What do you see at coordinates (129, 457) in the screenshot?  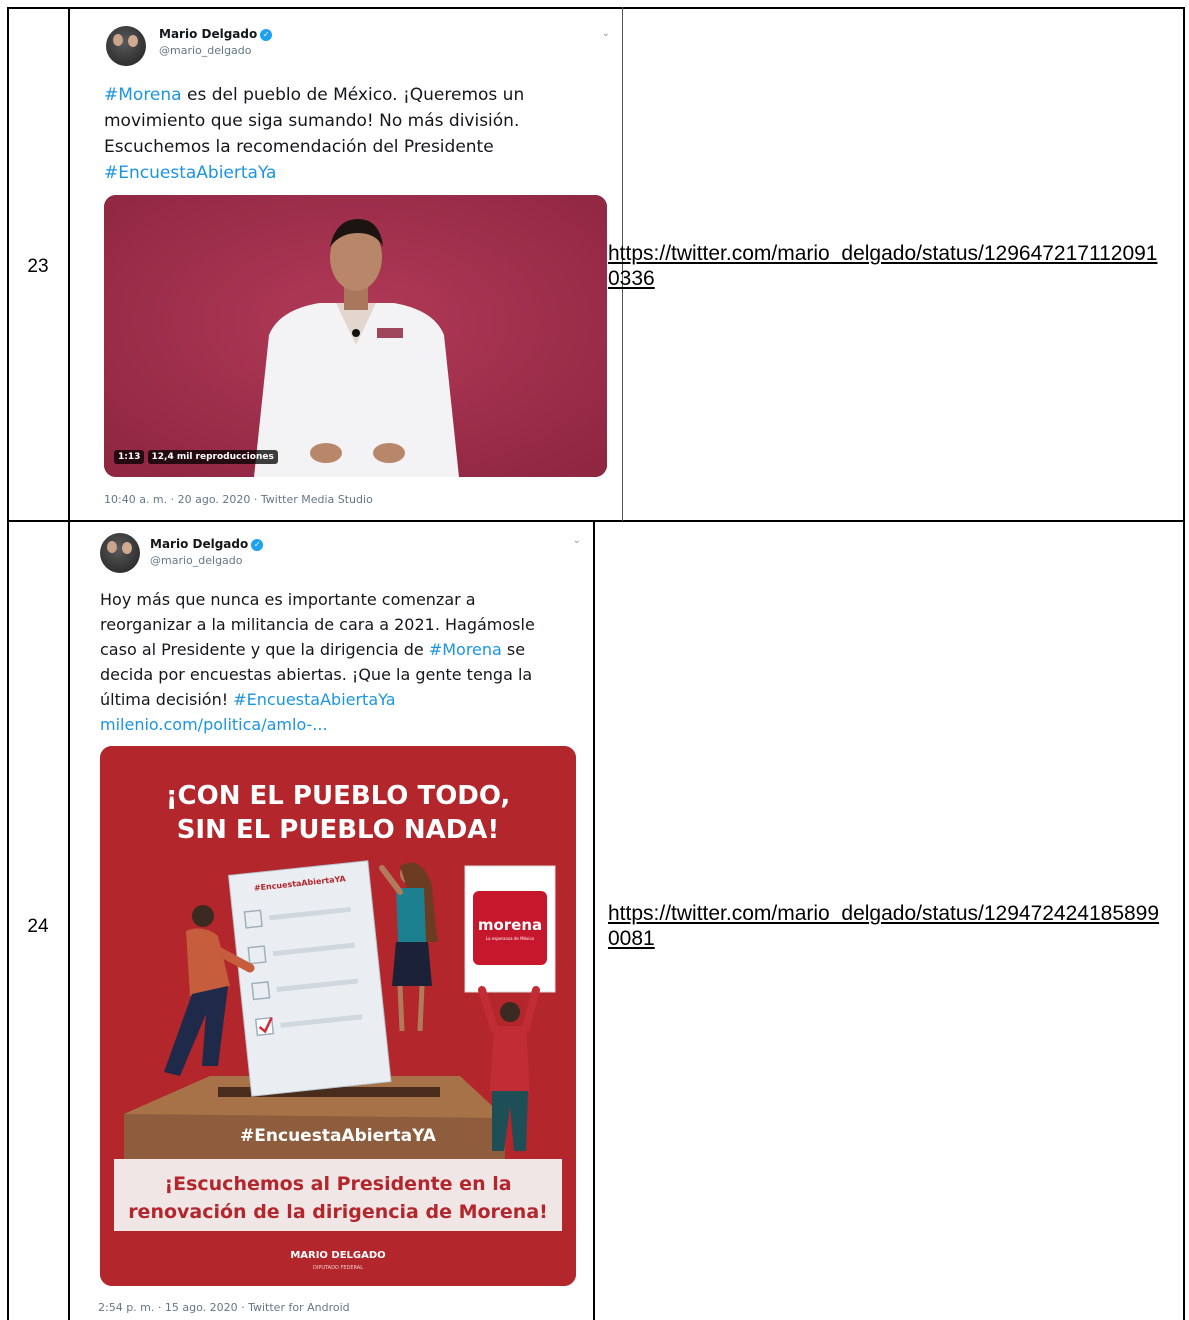 I see `video-duration: 1:13` at bounding box center [129, 457].